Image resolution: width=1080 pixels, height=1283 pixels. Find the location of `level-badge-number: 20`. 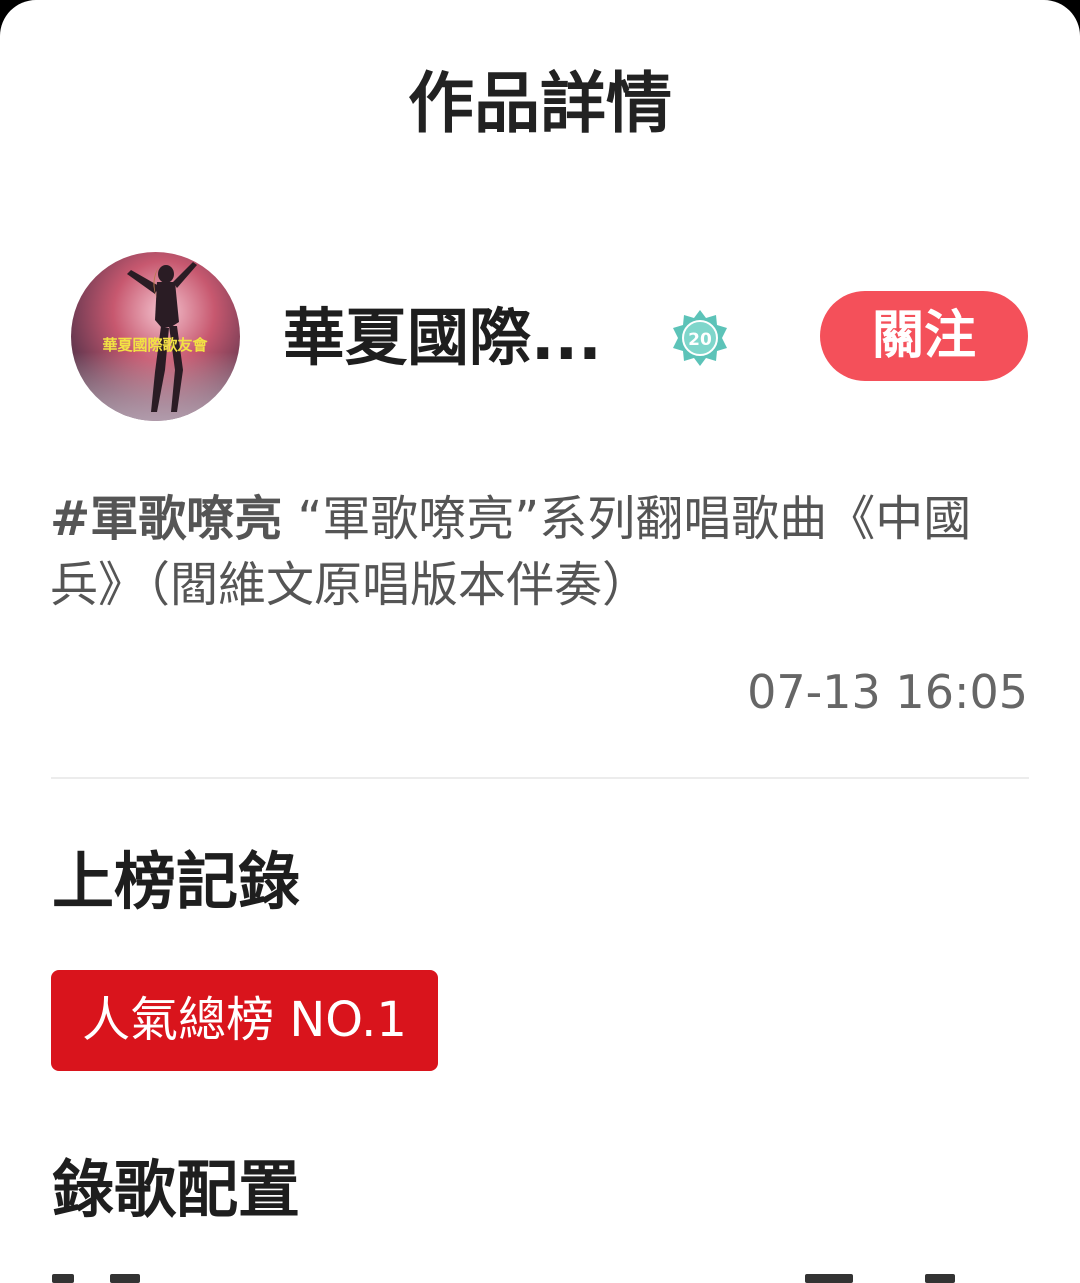

level-badge-number: 20 is located at coordinates (700, 340).